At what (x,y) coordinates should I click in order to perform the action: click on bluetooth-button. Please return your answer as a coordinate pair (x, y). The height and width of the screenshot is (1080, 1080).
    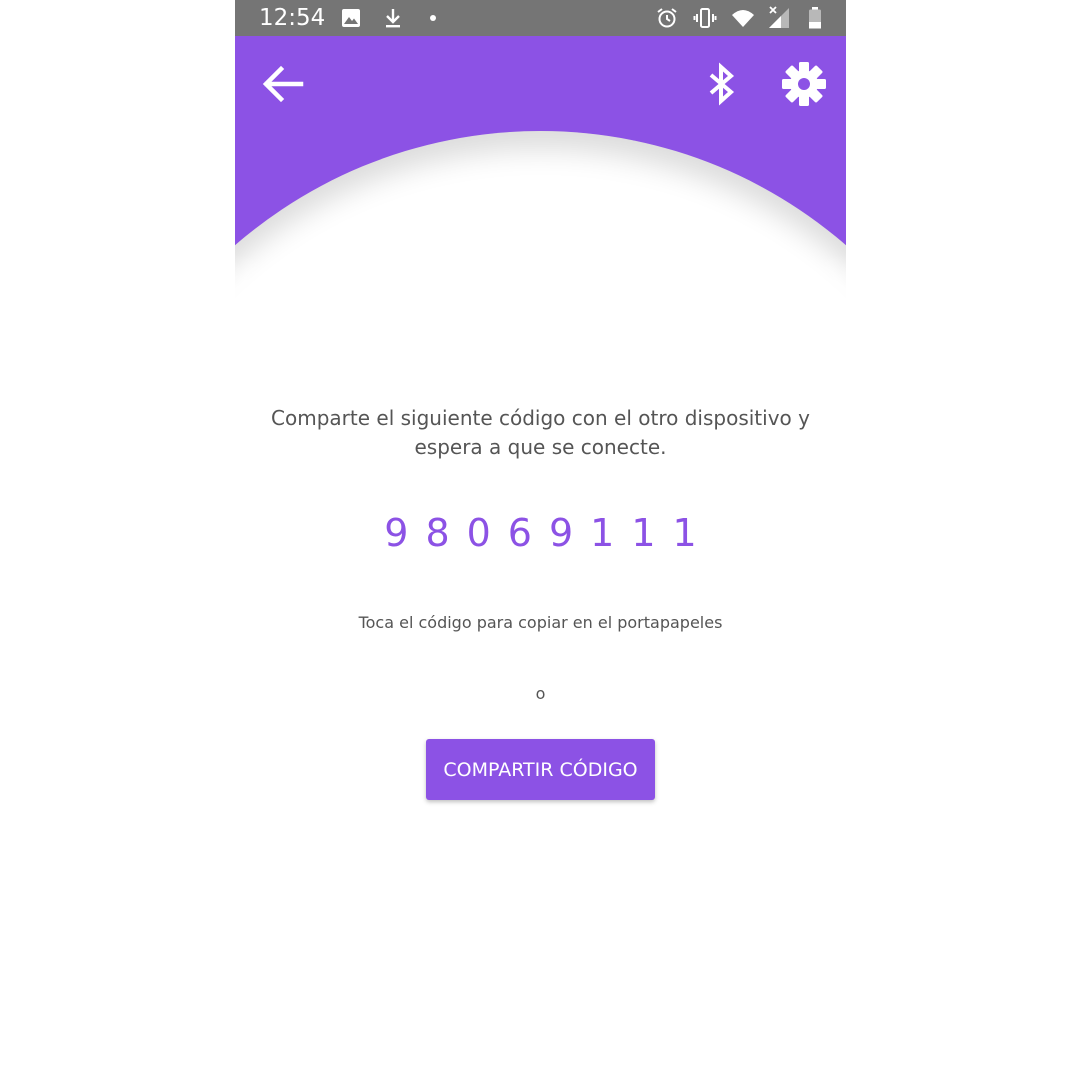
    Looking at the image, I should click on (722, 84).